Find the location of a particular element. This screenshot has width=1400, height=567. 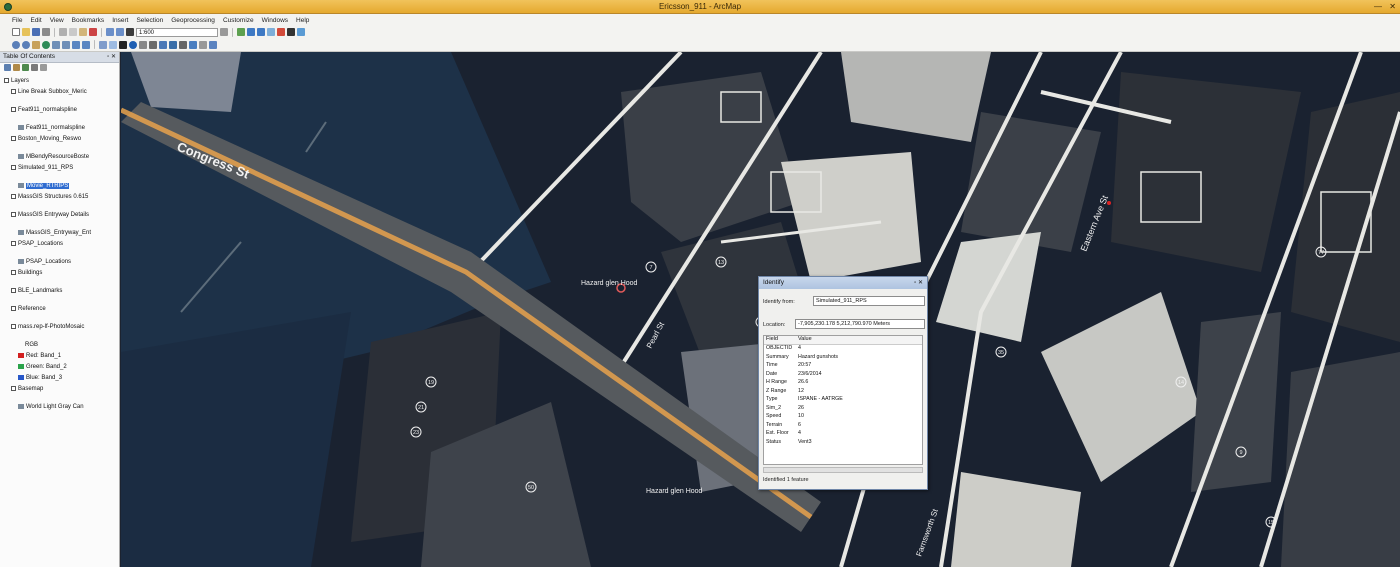

redo-icon is located at coordinates (120, 32).